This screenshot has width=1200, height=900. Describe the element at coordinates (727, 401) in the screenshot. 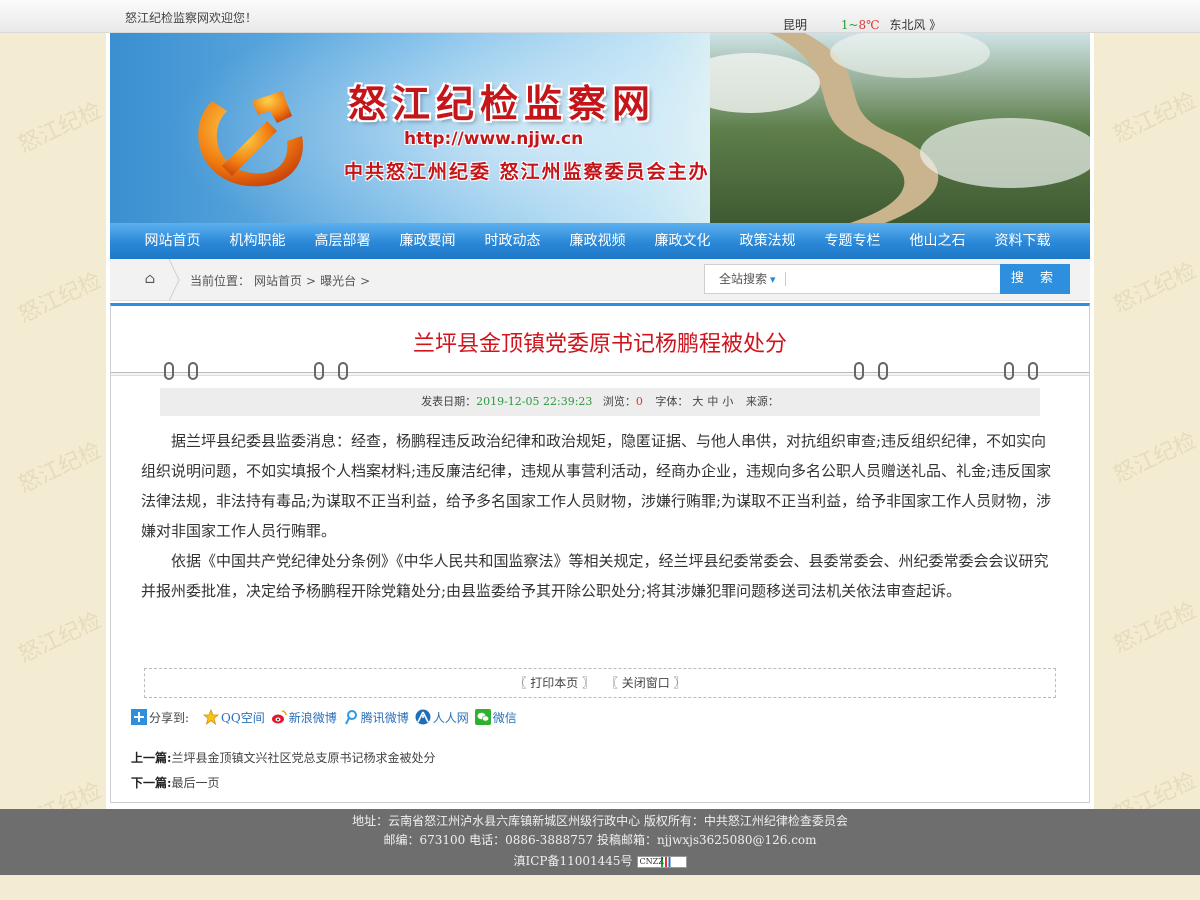

I see `font-size-small: 小` at that location.